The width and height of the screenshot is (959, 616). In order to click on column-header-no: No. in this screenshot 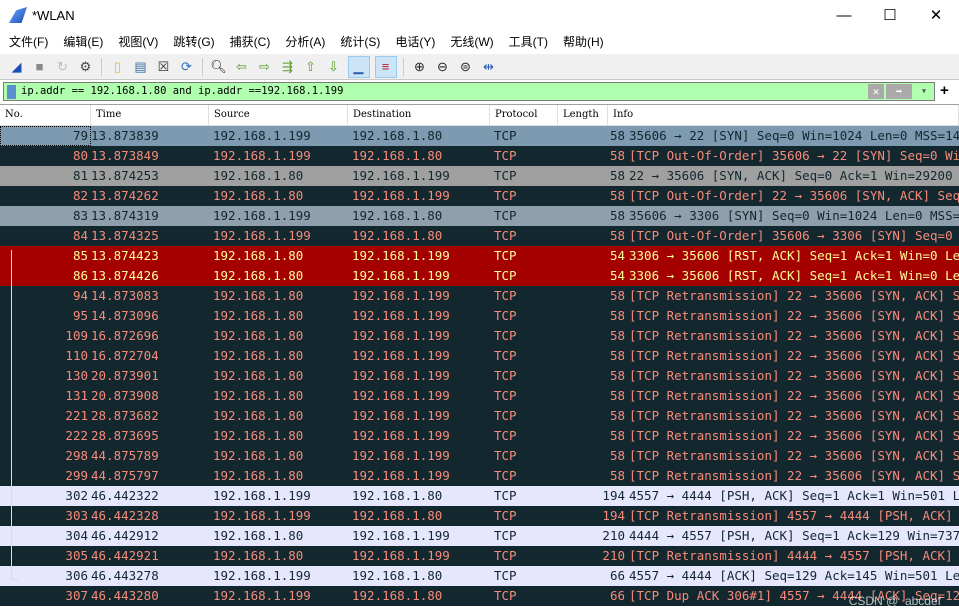, I will do `click(45, 115)`.